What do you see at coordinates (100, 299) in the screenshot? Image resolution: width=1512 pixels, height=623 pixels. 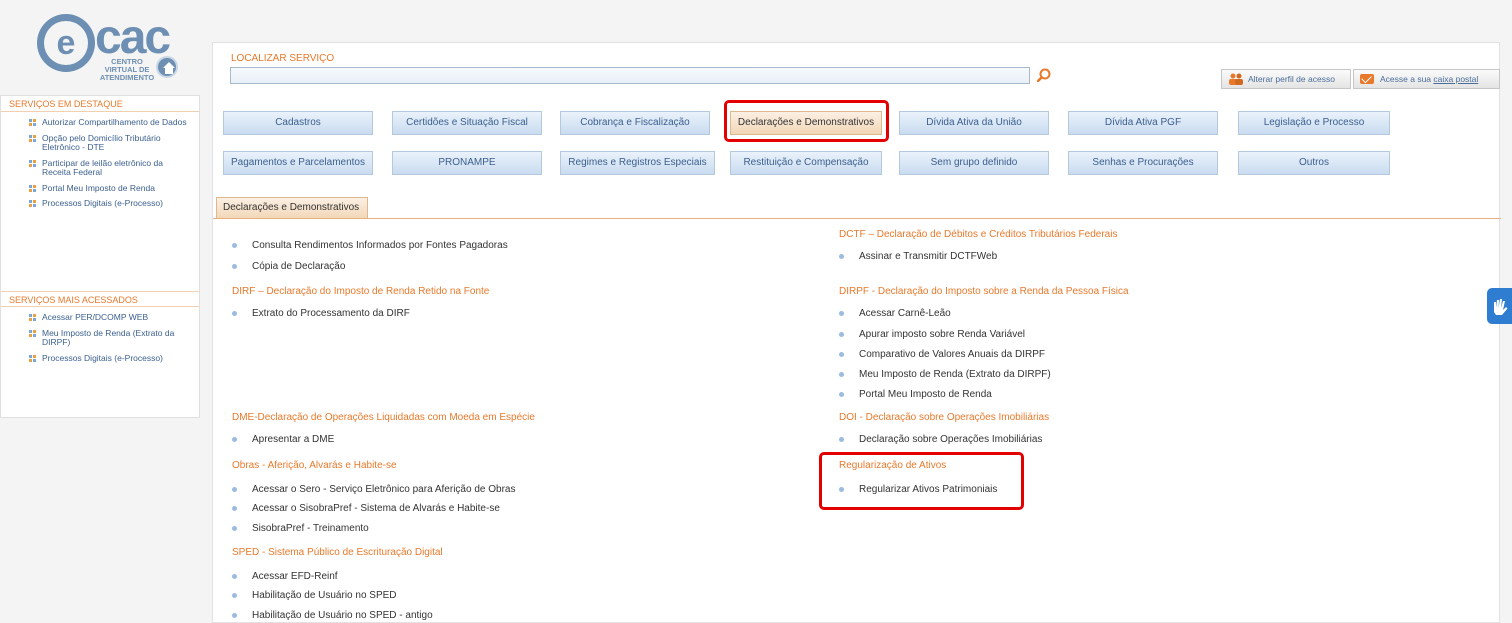 I see `acessados-title: SERVIÇOS MAIS ACESSADOS` at bounding box center [100, 299].